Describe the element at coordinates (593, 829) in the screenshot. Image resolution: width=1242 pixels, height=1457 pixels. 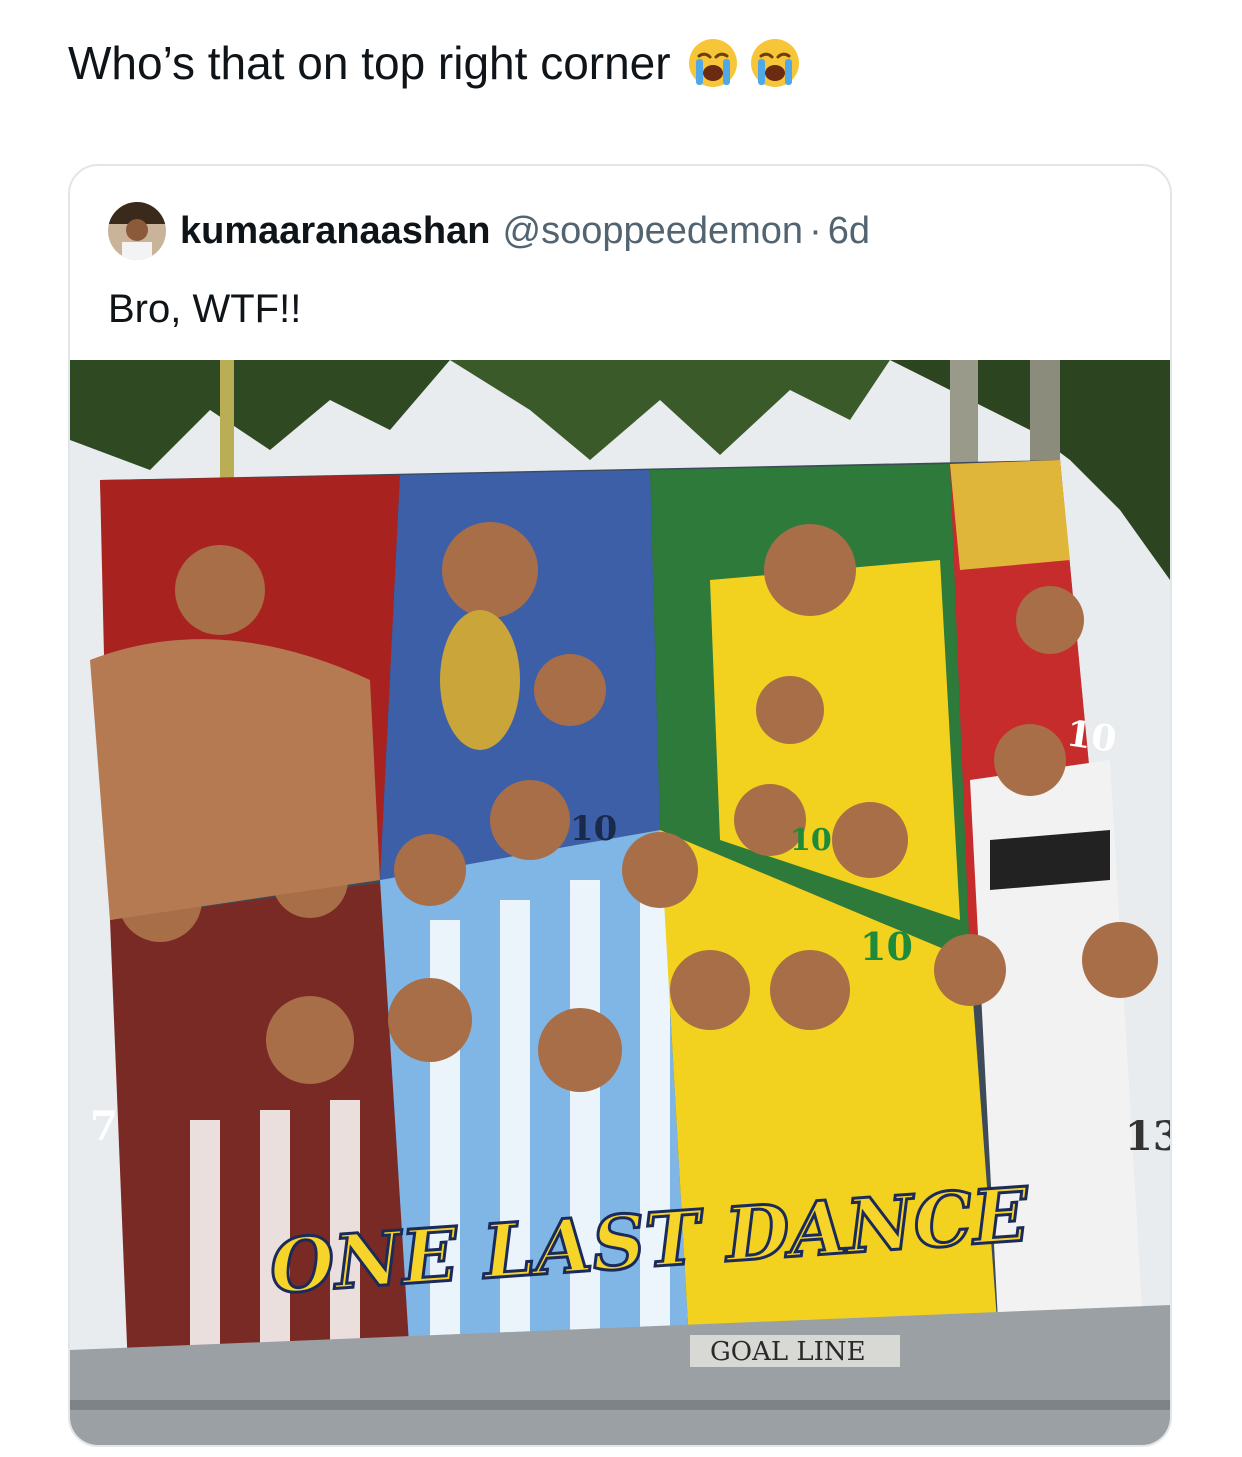
I see `jersey-number-2: 10` at that location.